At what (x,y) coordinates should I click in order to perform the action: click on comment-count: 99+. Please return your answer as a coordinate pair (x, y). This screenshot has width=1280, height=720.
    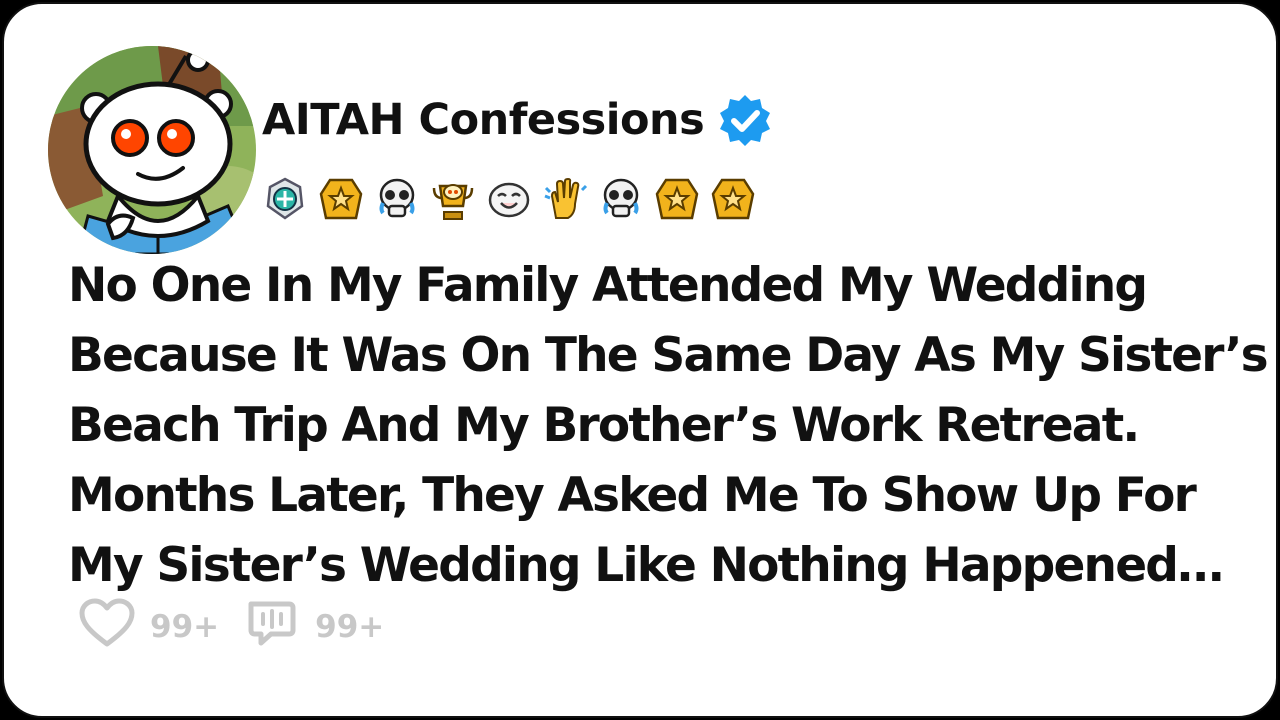
    Looking at the image, I should click on (350, 627).